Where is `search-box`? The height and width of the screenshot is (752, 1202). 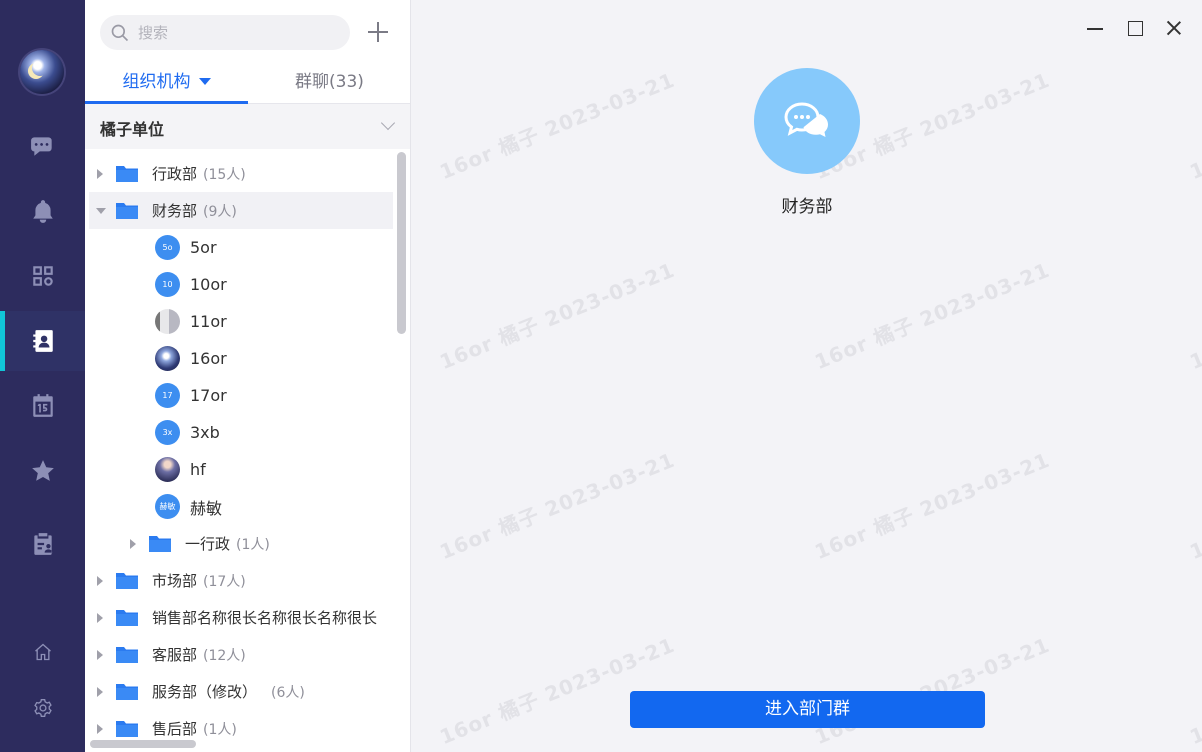
search-box is located at coordinates (225, 32).